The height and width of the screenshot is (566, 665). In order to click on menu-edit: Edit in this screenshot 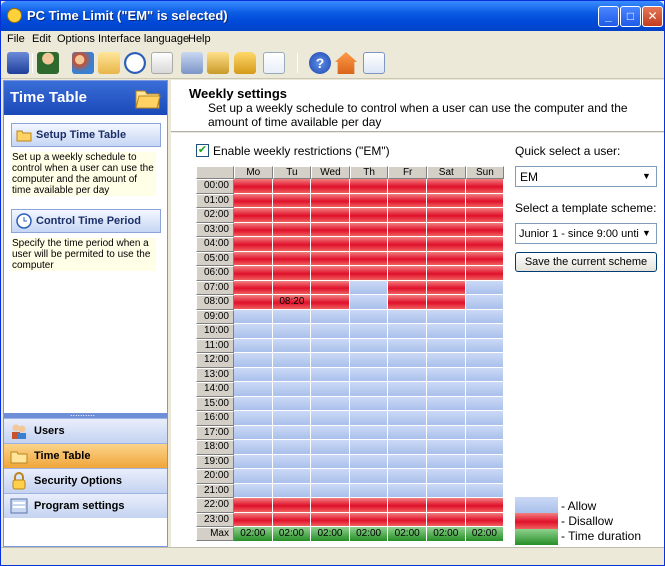, I will do `click(41, 39)`.